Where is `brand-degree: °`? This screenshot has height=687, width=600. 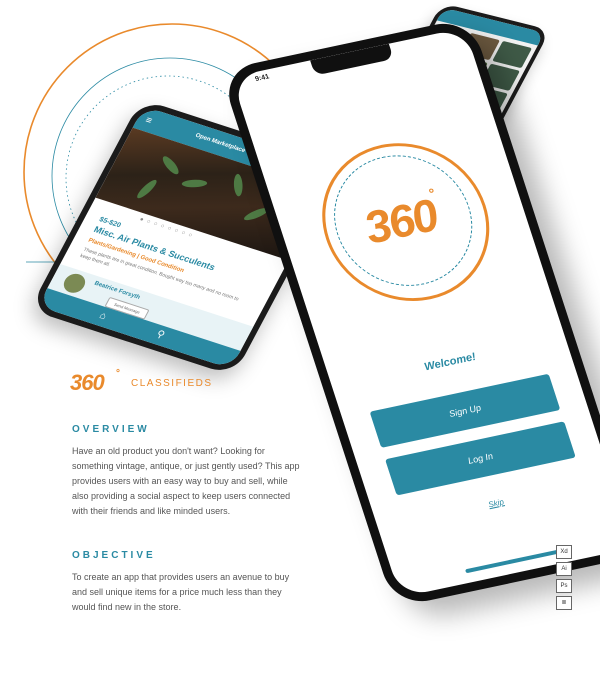
brand-degree: ° is located at coordinates (118, 373).